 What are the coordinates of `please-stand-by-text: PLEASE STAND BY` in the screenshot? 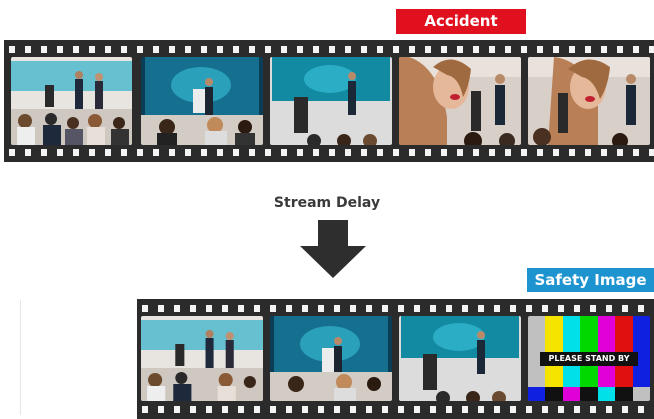 It's located at (589, 359).